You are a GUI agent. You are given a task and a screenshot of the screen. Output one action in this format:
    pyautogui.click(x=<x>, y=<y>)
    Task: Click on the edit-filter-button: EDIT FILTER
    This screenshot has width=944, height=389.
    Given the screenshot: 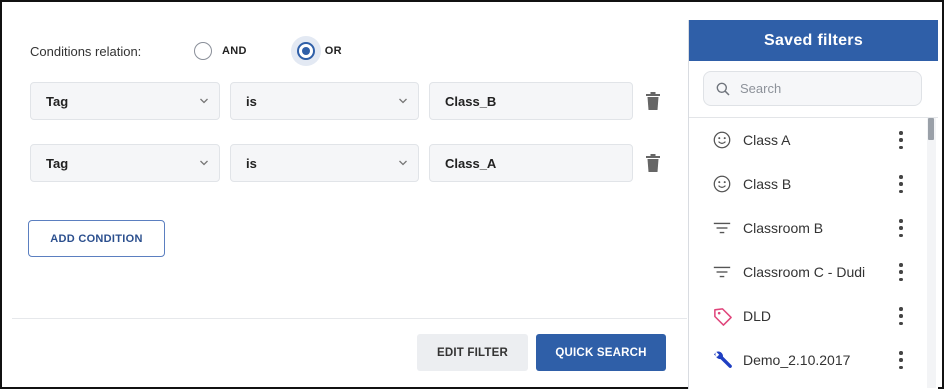 What is the action you would take?
    pyautogui.click(x=472, y=352)
    